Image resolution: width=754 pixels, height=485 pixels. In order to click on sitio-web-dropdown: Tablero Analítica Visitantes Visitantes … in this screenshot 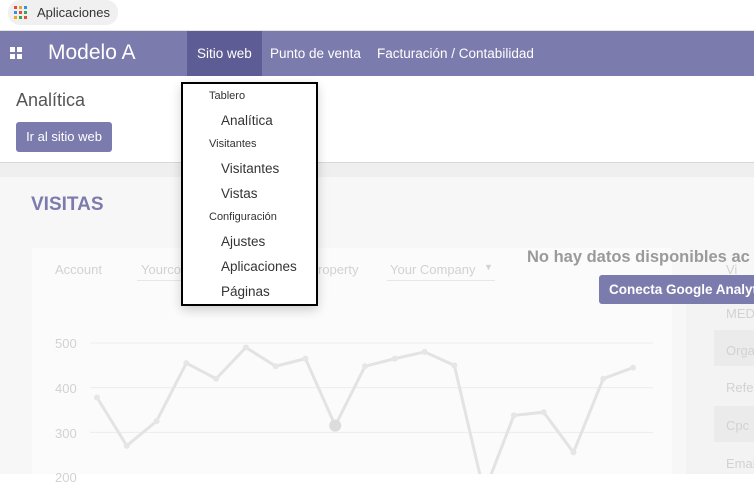, I will do `click(249, 194)`.